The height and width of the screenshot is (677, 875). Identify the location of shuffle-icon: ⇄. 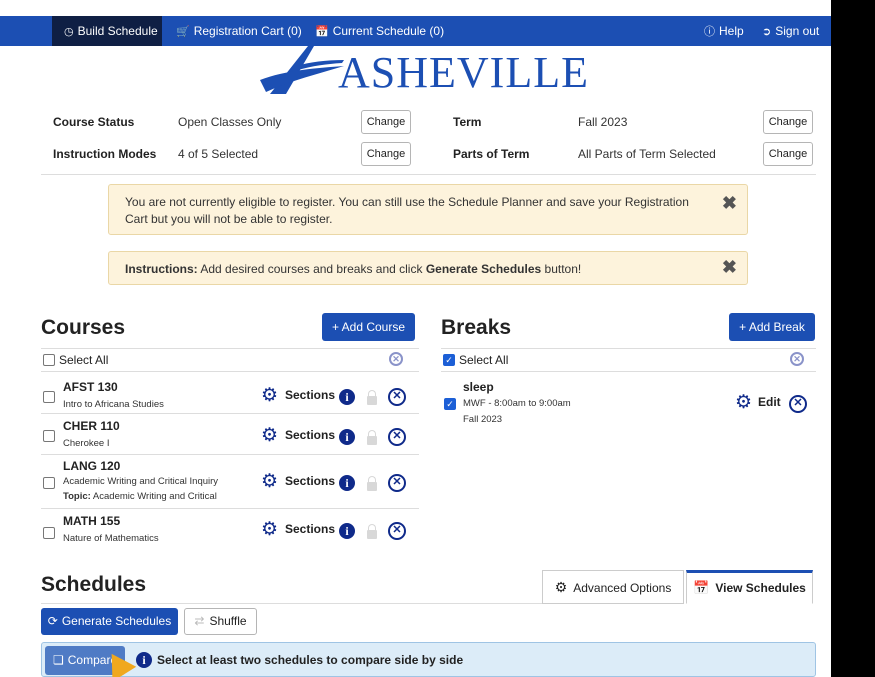
(199, 621).